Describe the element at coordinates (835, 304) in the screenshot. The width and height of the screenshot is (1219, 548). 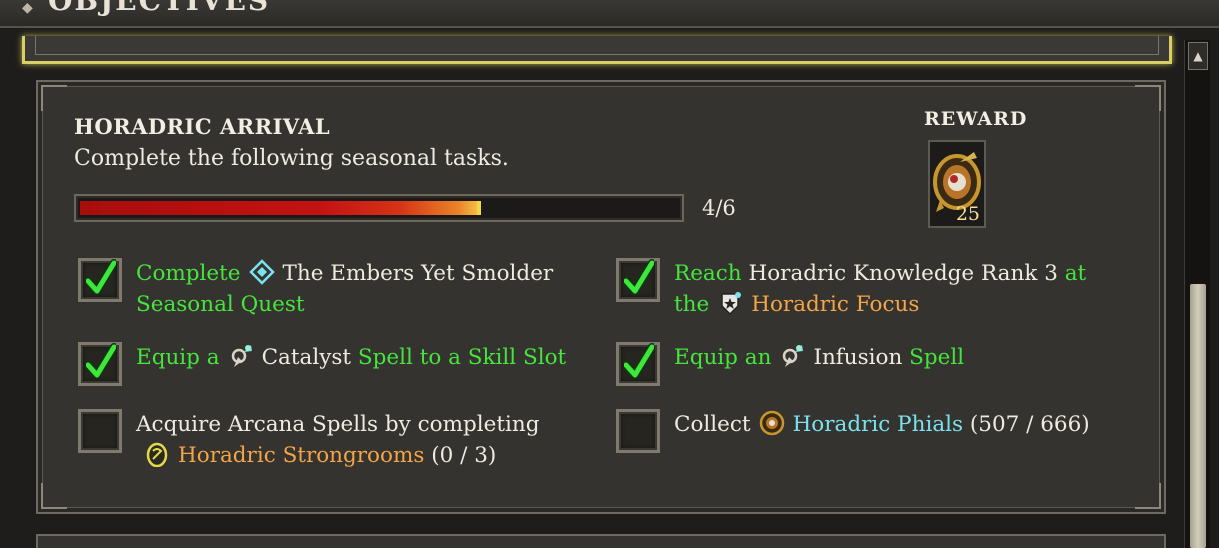
I see `task-text-segment: Horadric Focus` at that location.